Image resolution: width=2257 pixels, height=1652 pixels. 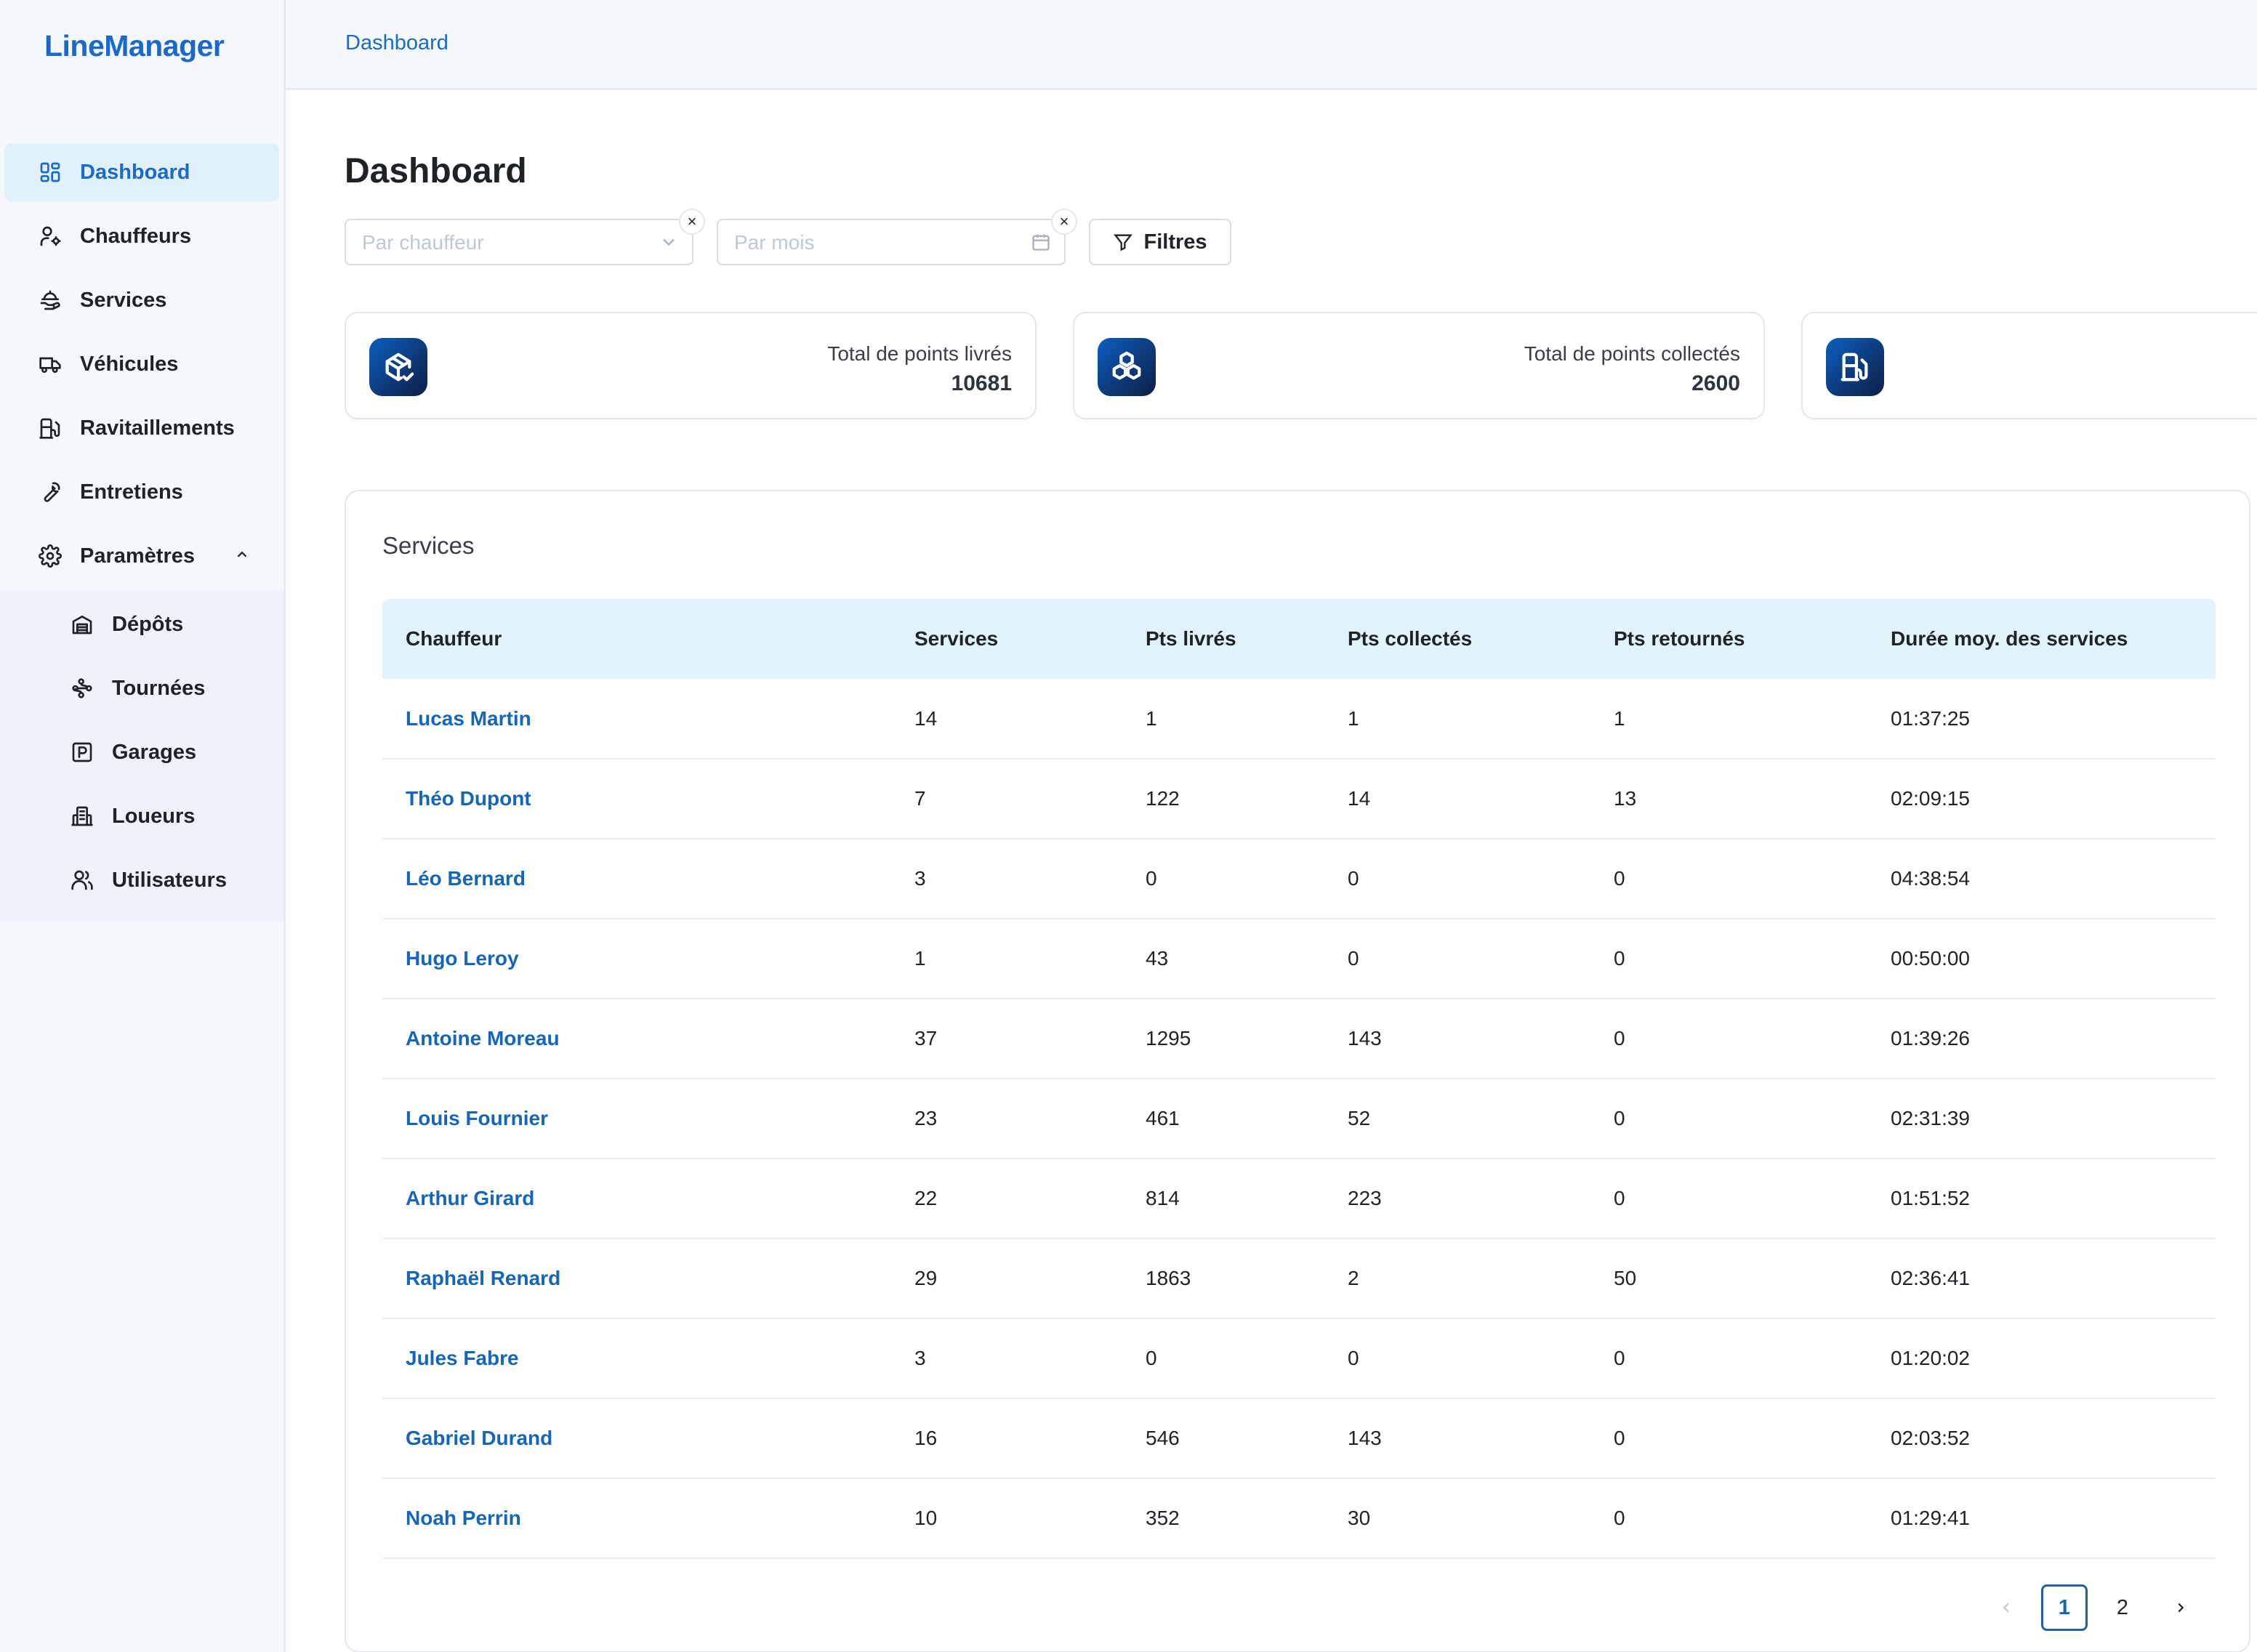 I want to click on clear-month-button: ×, so click(x=1064, y=222).